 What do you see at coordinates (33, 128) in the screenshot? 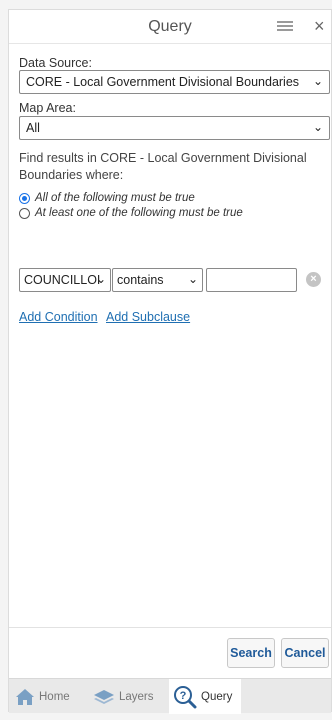
I see `map-area-value: All` at bounding box center [33, 128].